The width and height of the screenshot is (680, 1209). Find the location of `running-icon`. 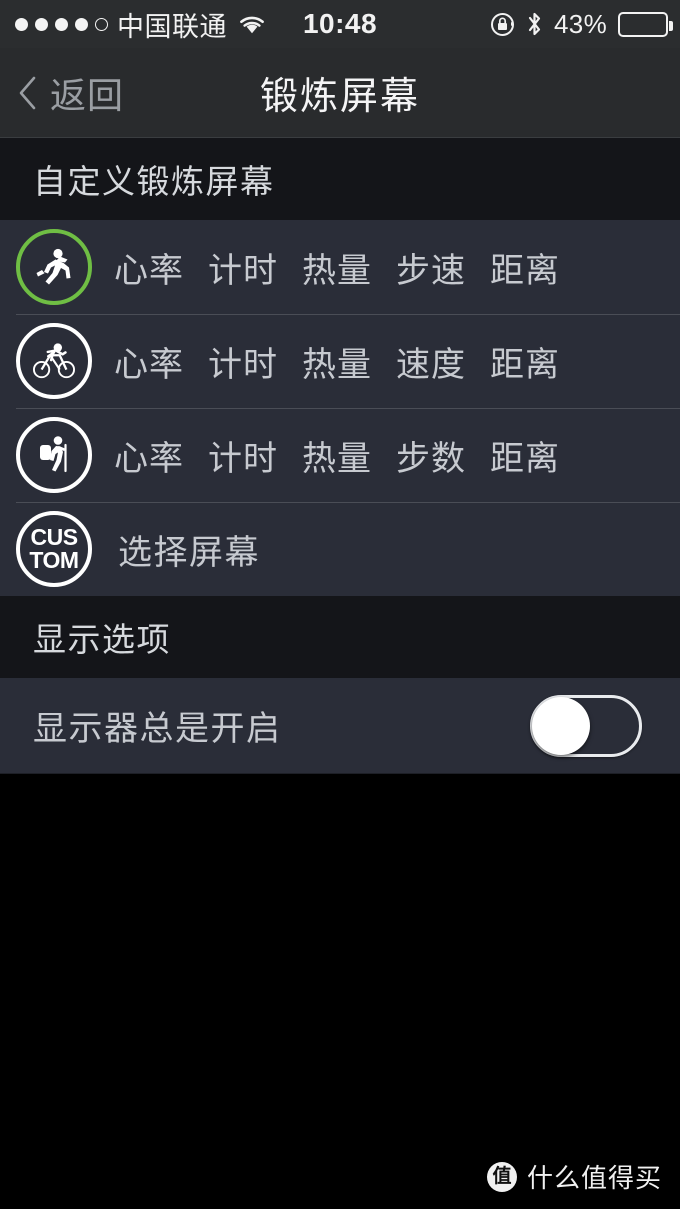

running-icon is located at coordinates (54, 267).